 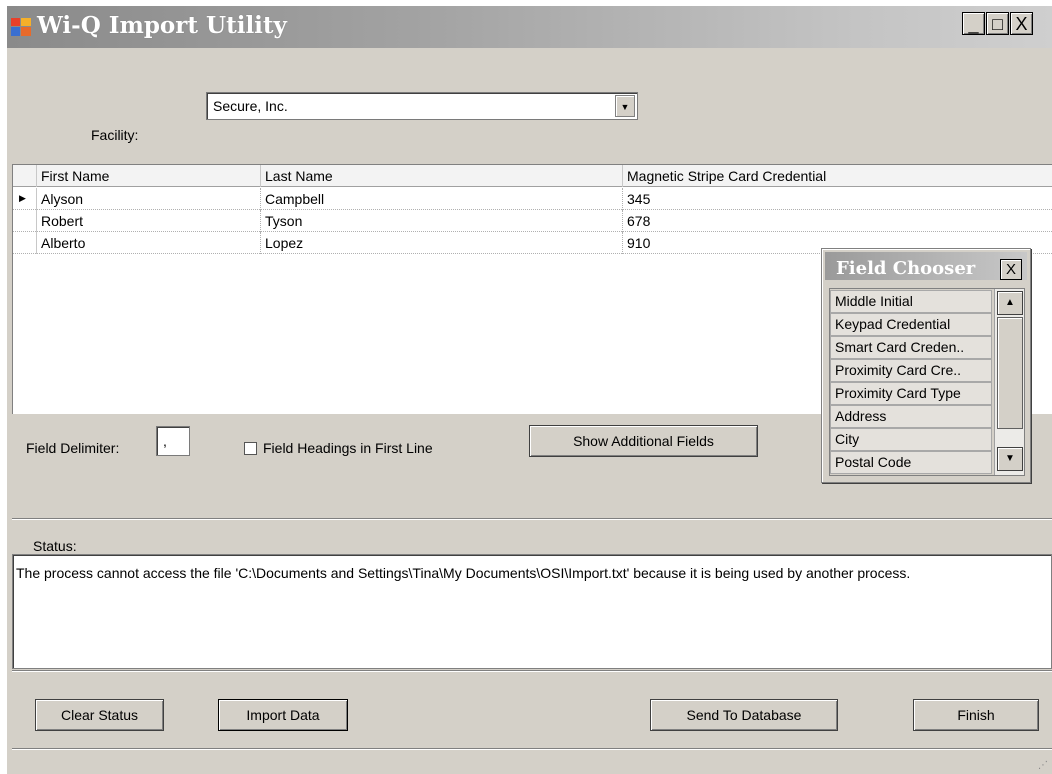 I want to click on field-headings-checkbox, so click(x=250, y=448).